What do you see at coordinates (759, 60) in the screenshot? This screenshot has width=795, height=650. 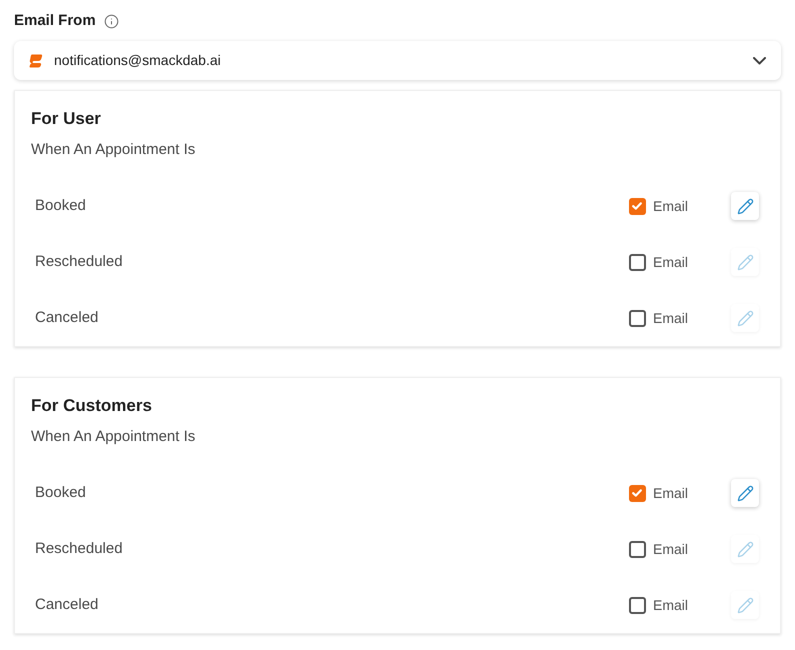 I see `chevron-down-icon` at bounding box center [759, 60].